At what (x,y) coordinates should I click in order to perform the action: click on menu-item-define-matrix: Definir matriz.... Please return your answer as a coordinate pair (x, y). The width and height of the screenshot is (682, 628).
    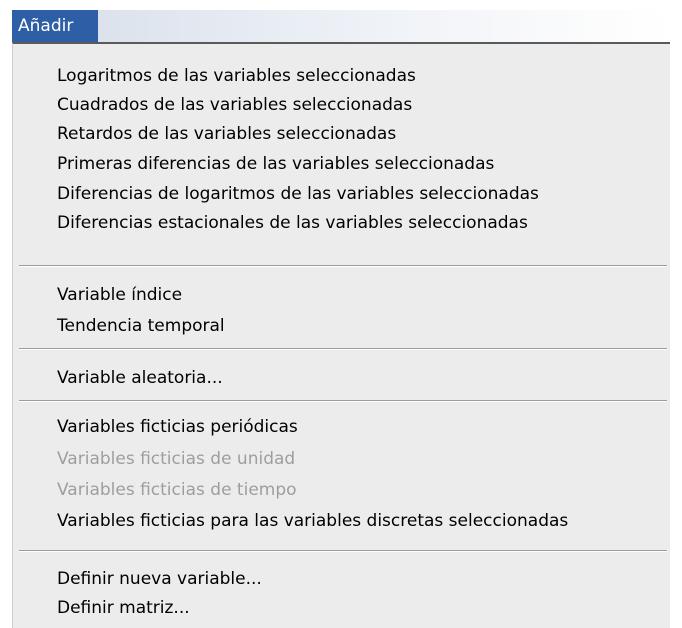
    Looking at the image, I should click on (123, 608).